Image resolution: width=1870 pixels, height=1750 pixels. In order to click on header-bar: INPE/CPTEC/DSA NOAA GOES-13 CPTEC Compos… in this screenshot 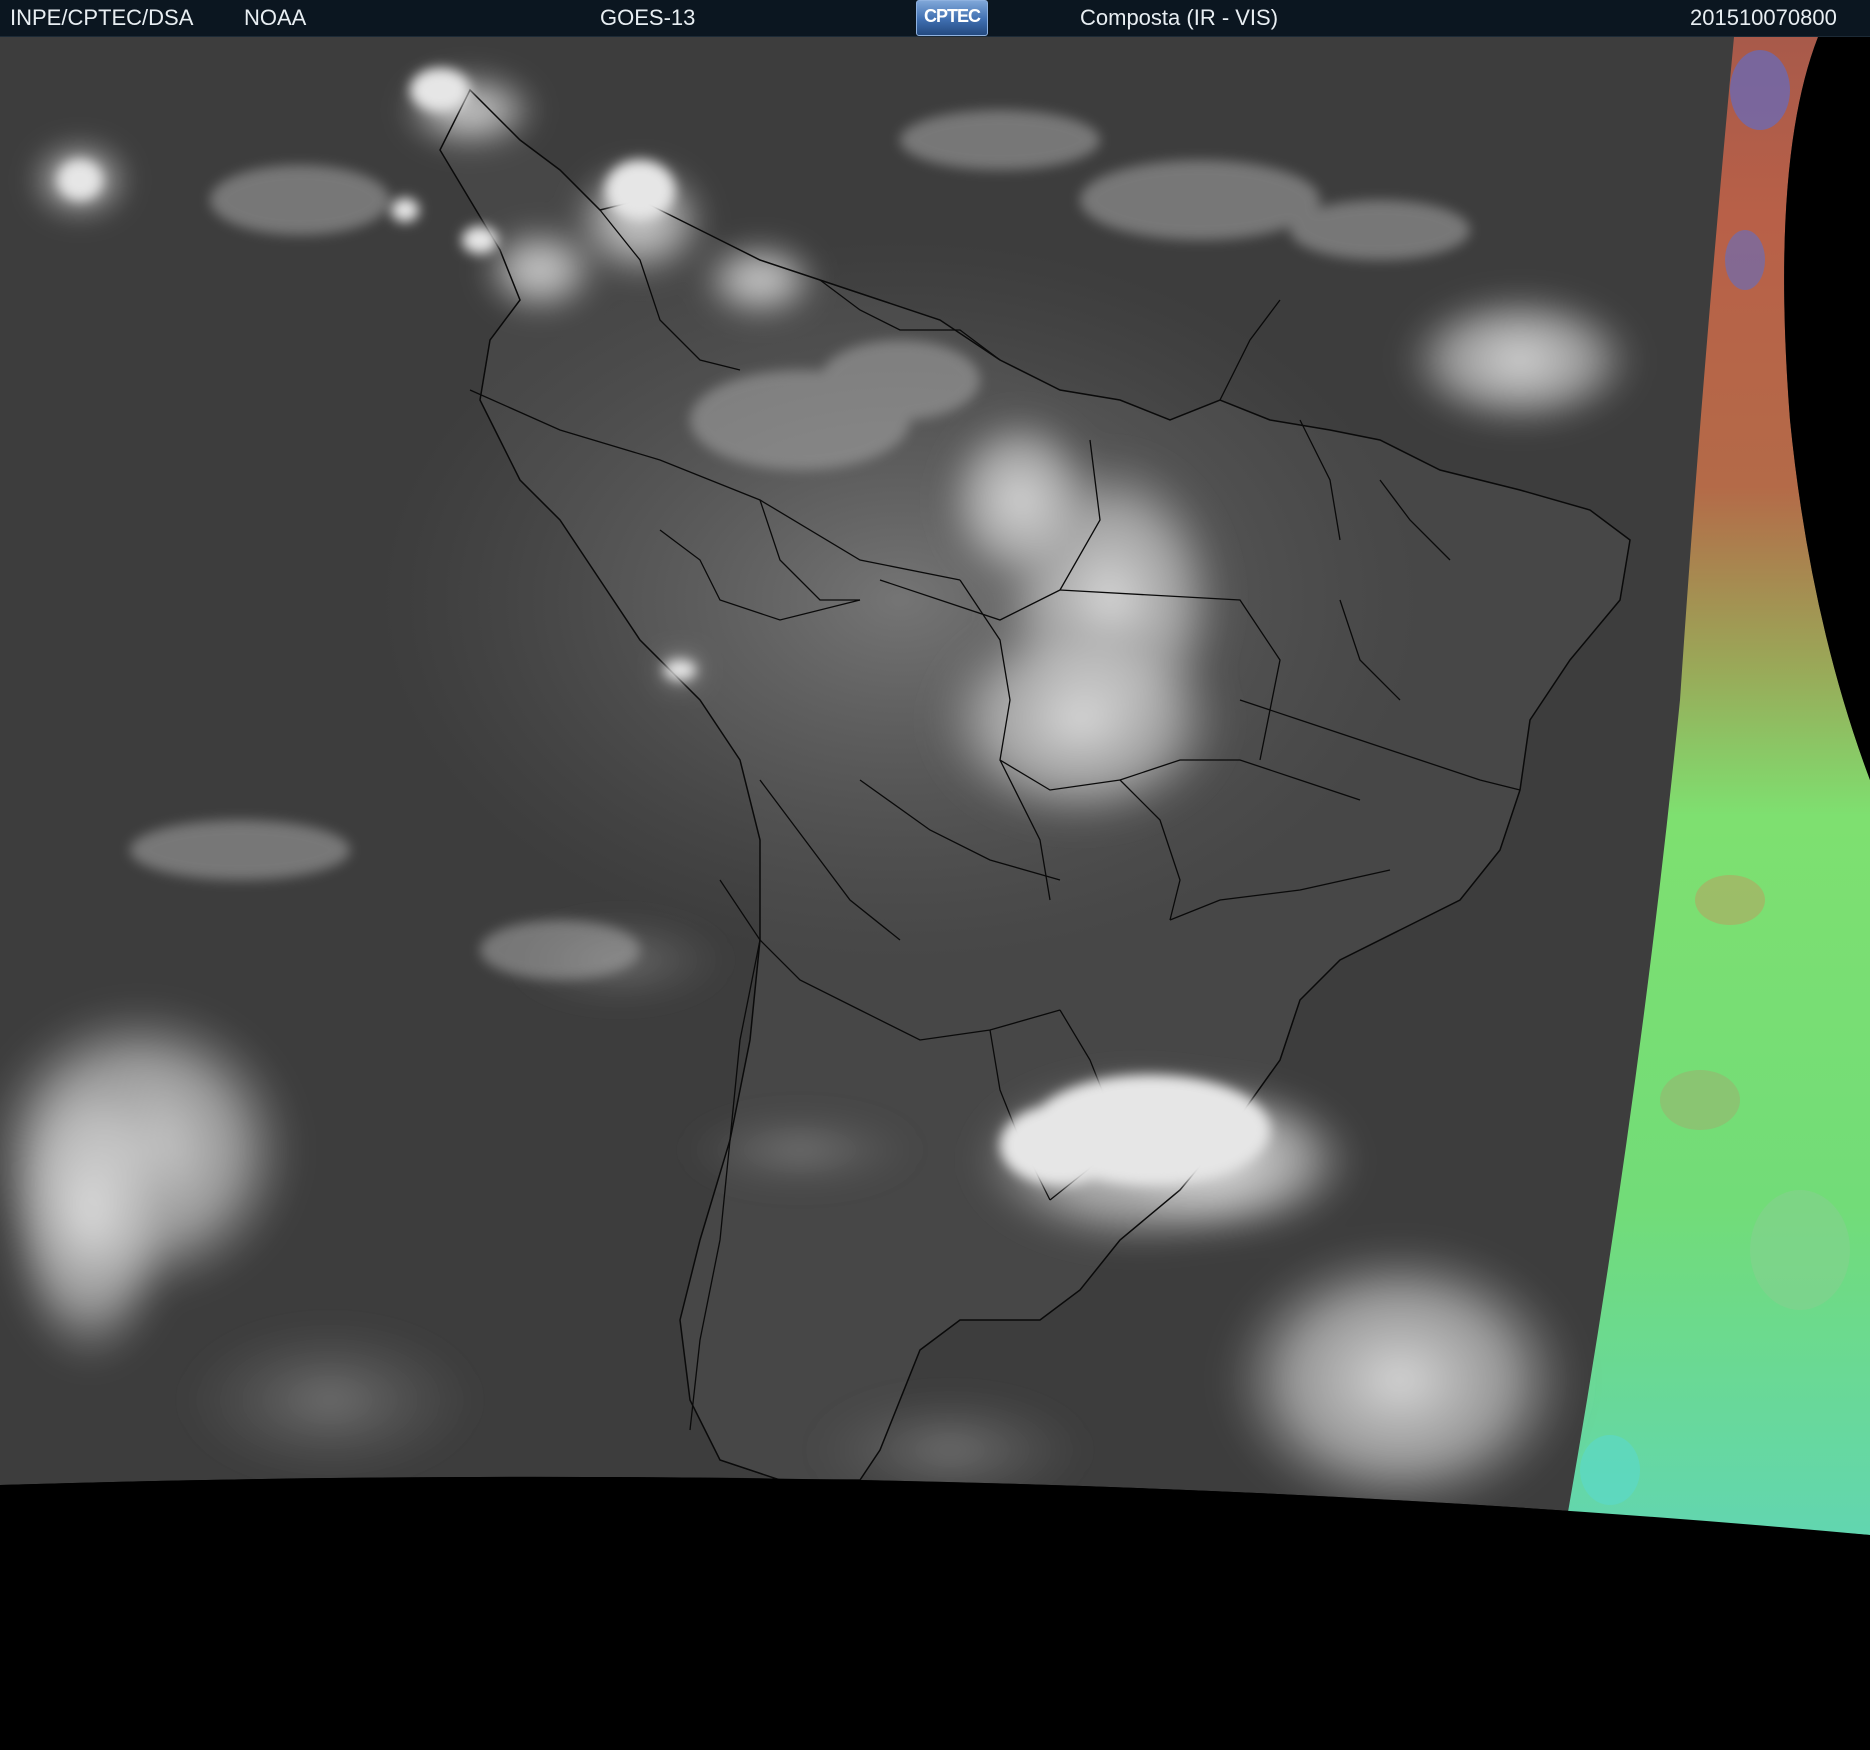, I will do `click(935, 18)`.